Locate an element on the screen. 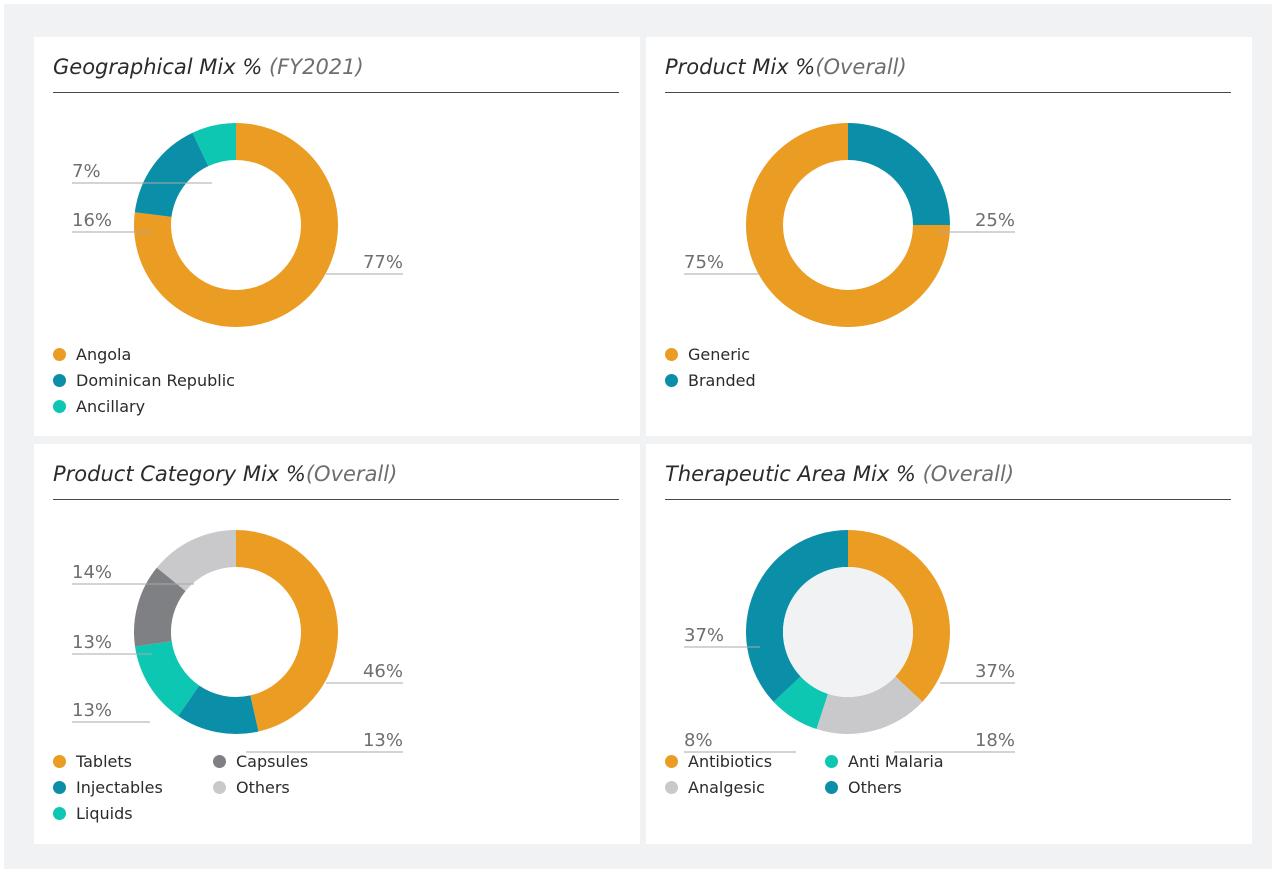  data-label-capsules: 13% is located at coordinates (92, 642).